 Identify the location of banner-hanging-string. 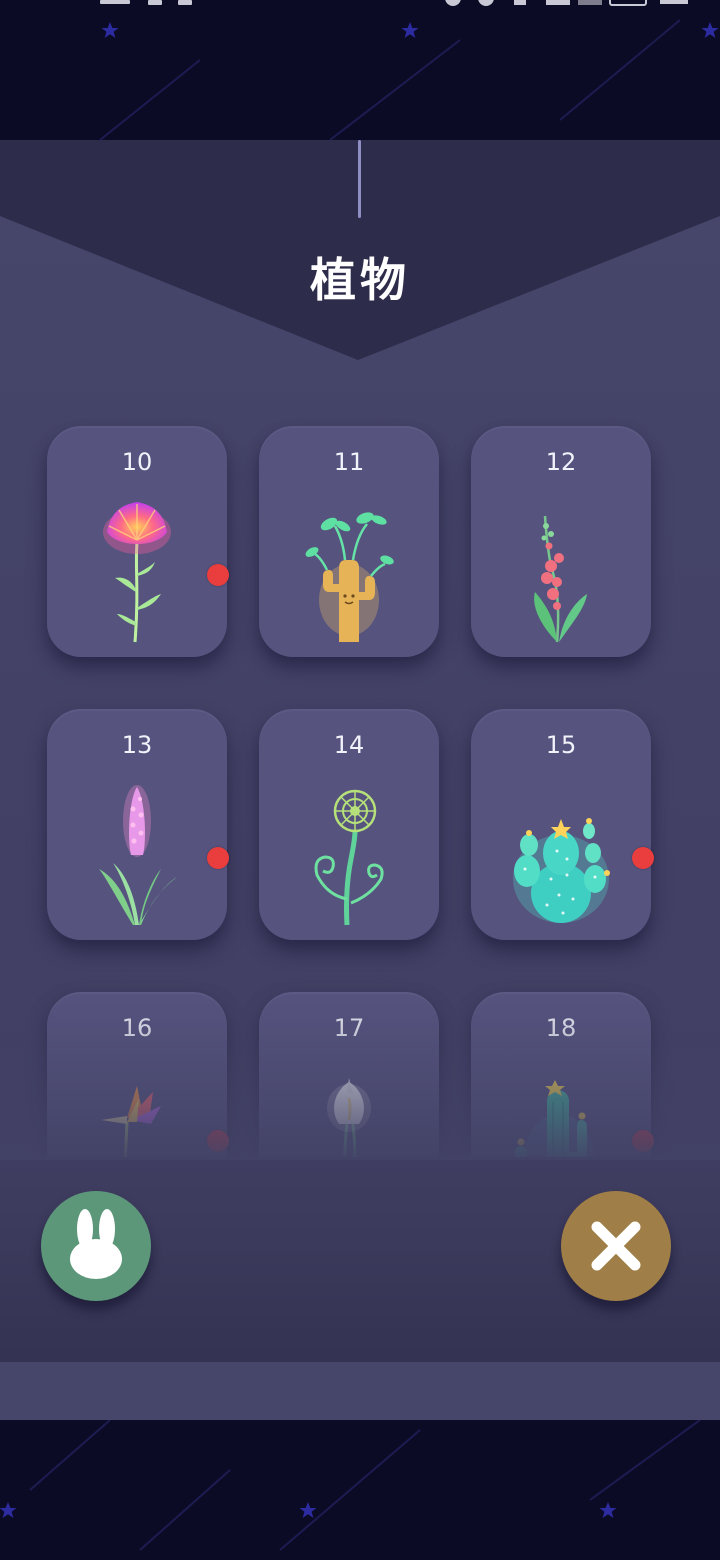
(359, 179).